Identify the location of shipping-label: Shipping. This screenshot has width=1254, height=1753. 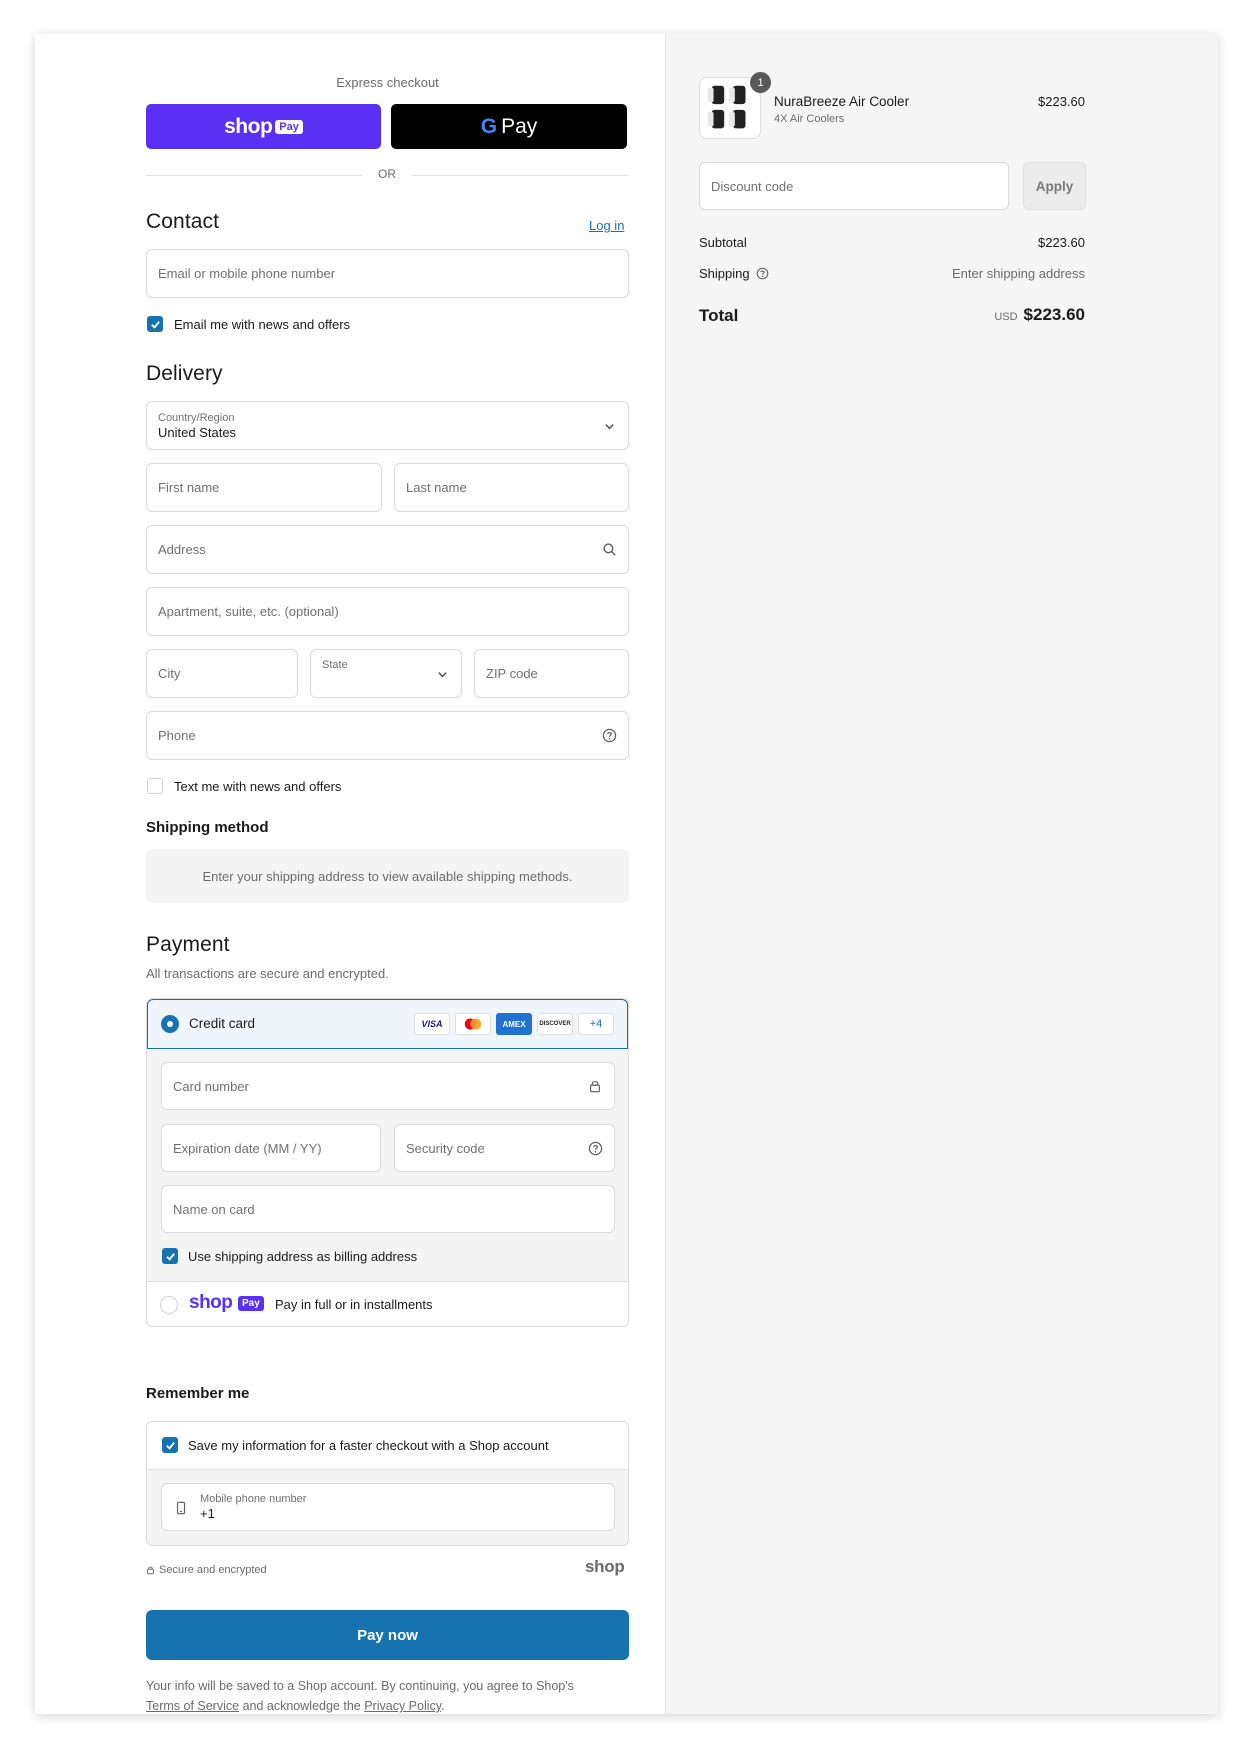
(734, 273).